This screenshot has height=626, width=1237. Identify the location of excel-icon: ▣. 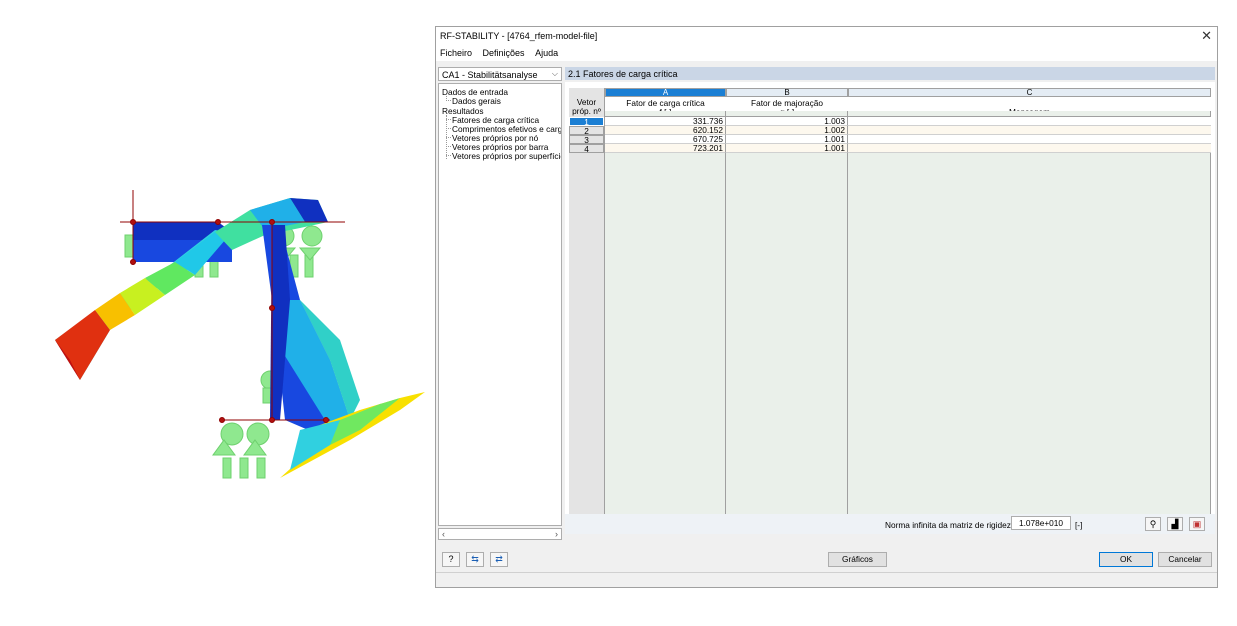
(1197, 524).